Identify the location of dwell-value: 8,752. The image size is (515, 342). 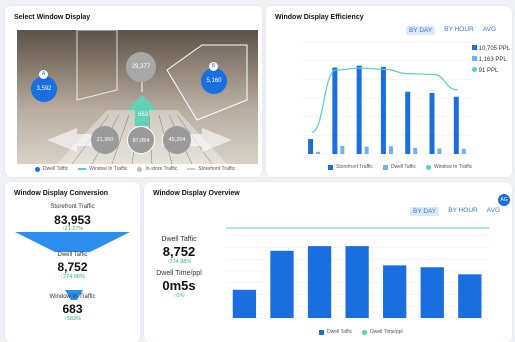
(72, 267).